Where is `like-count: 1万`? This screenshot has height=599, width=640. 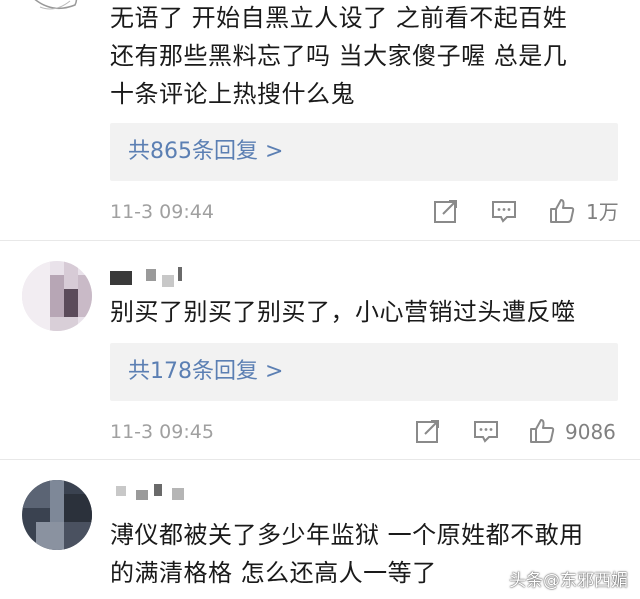
like-count: 1万 is located at coordinates (602, 212).